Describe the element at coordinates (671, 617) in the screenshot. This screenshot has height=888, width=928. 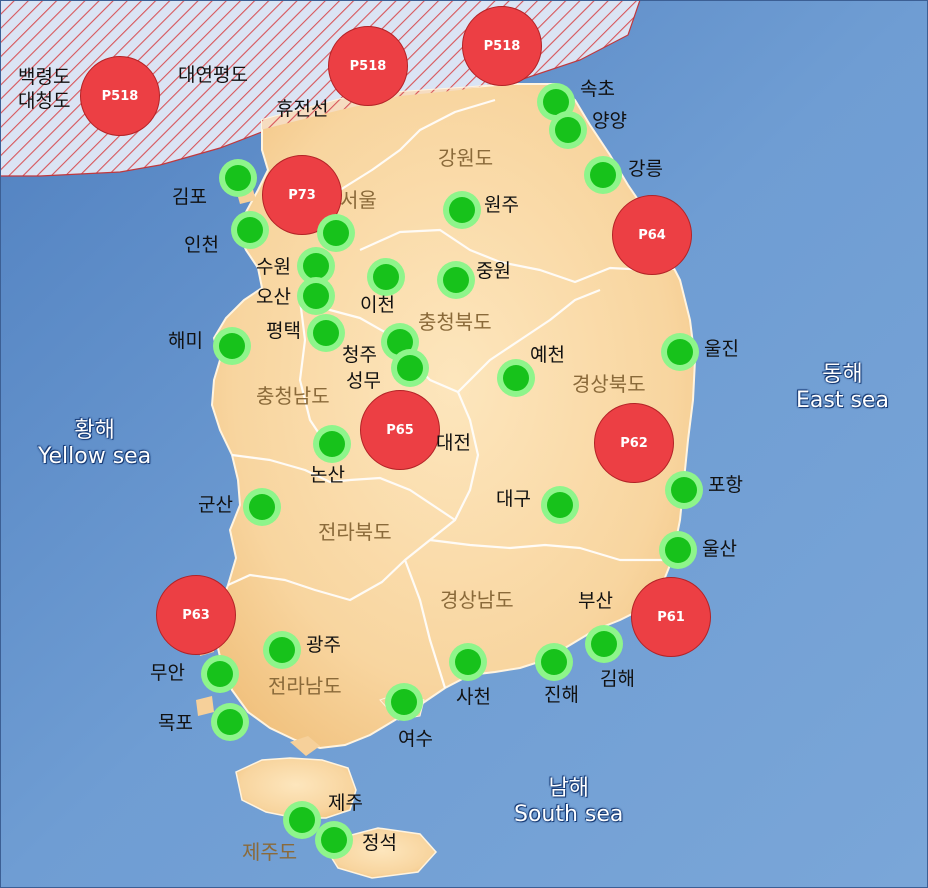
I see `warning-zone-circle: P61` at that location.